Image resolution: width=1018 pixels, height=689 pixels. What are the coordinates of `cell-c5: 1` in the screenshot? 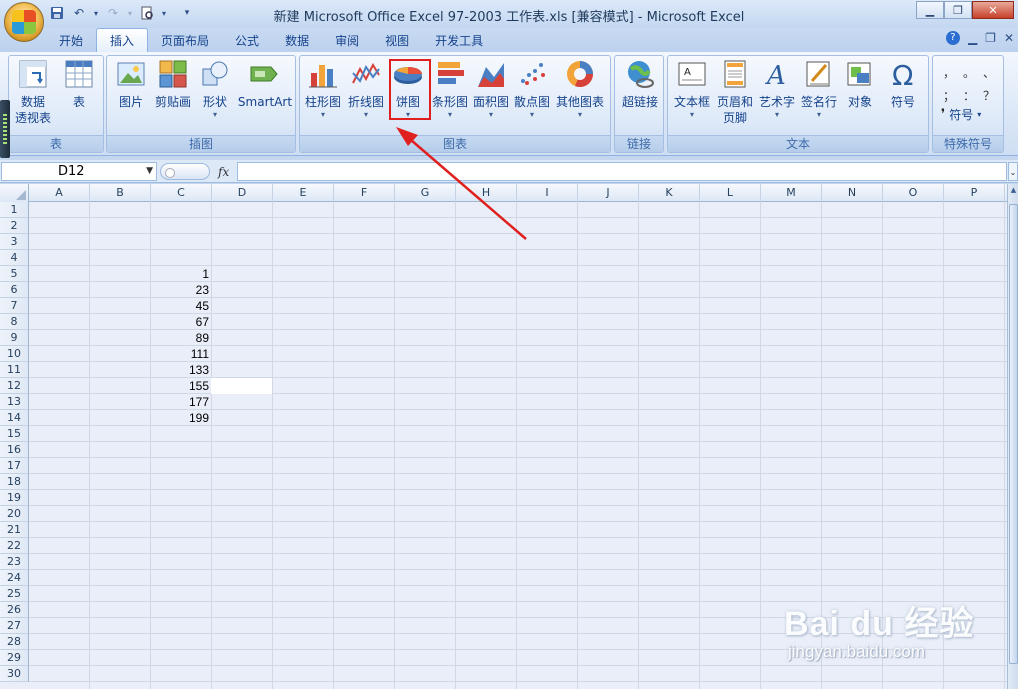 It's located at (180, 274).